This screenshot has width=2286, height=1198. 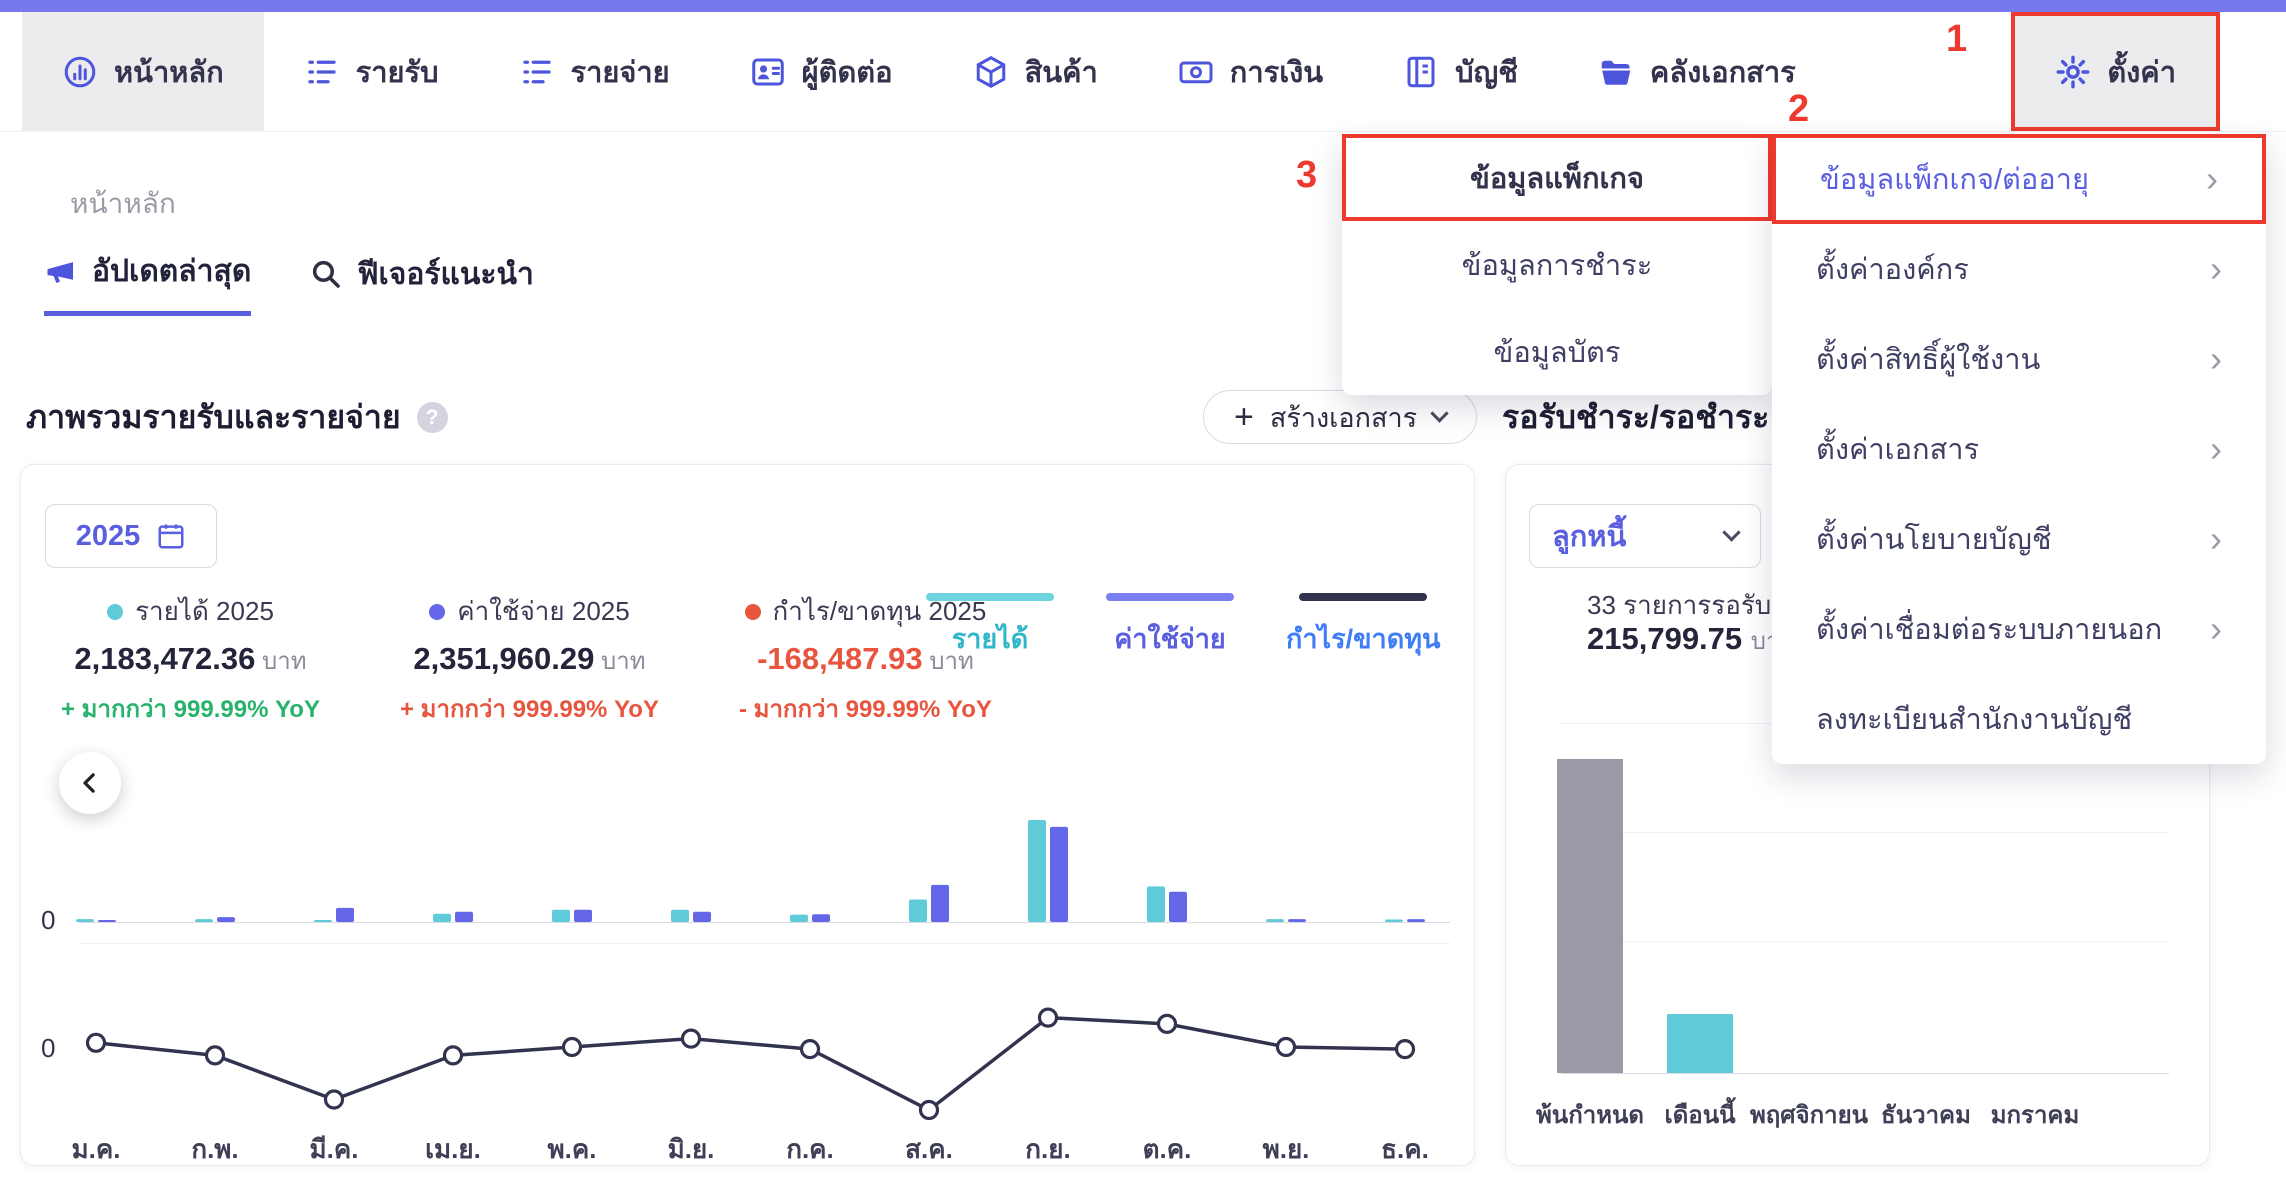 I want to click on stat-value: 2,183,472.36 บาท, so click(x=190, y=660).